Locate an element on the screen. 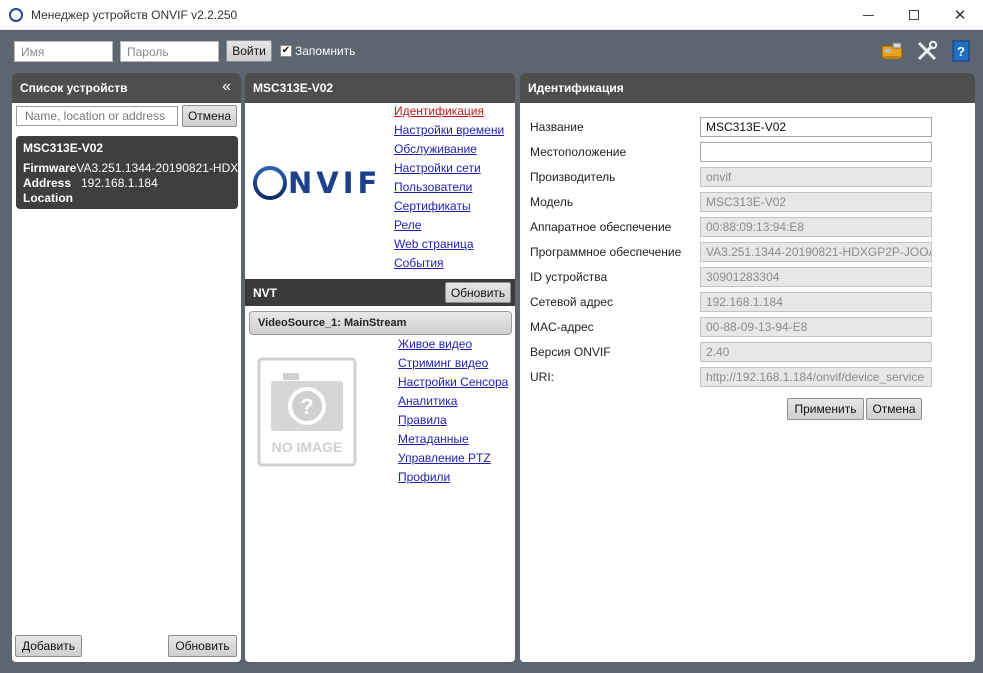 The width and height of the screenshot is (983, 673). collapse-icon: « is located at coordinates (226, 87).